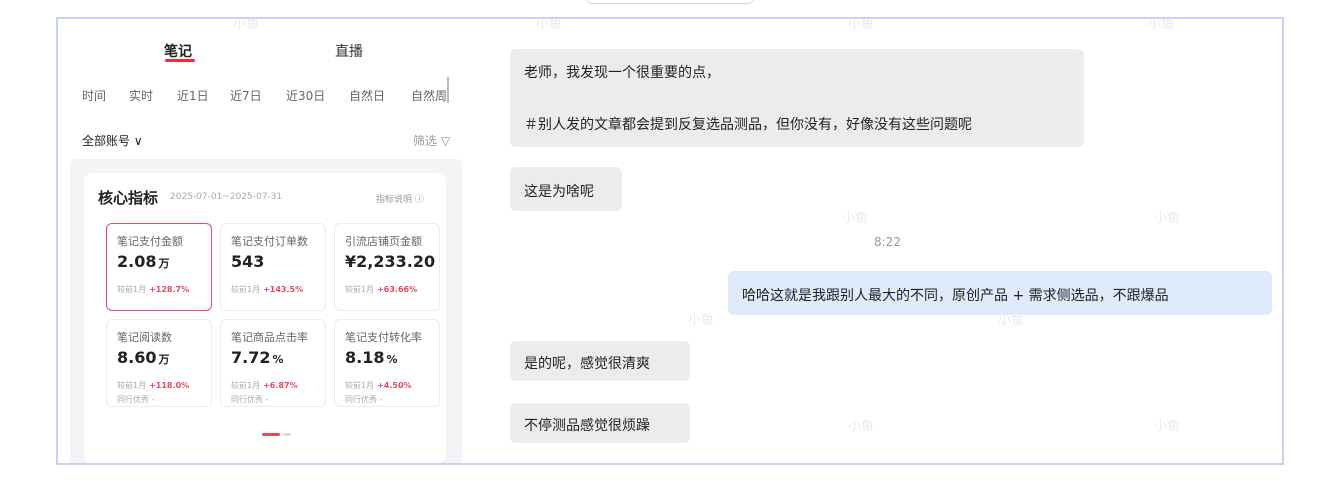 The width and height of the screenshot is (1320, 483). What do you see at coordinates (246, 95) in the screenshot?
I see `time-filter-7d: 近7日` at bounding box center [246, 95].